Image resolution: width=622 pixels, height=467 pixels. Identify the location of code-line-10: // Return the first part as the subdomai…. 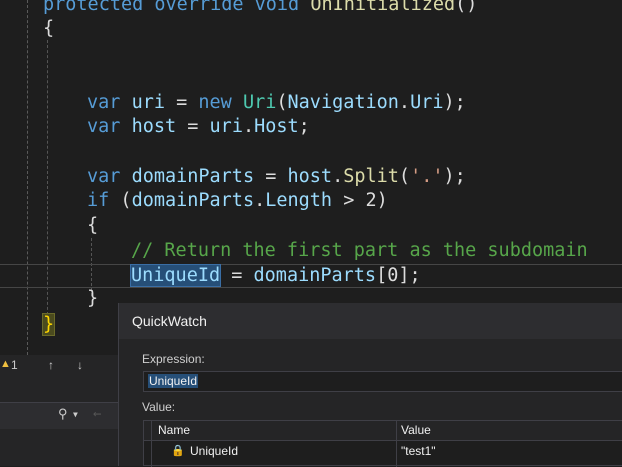
(359, 250).